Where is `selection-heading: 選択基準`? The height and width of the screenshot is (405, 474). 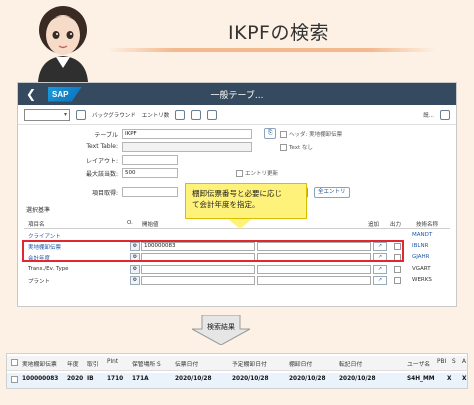
selection-heading: 選択基準 is located at coordinates (38, 210).